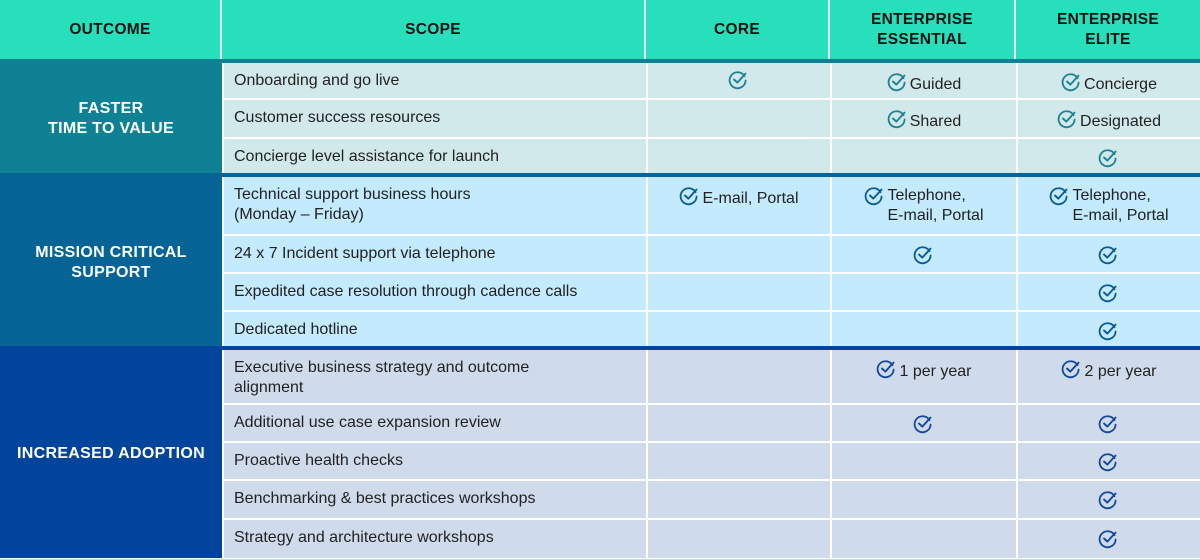 This screenshot has height=559, width=1200. I want to click on elite-value: 2 per year, so click(1120, 371).